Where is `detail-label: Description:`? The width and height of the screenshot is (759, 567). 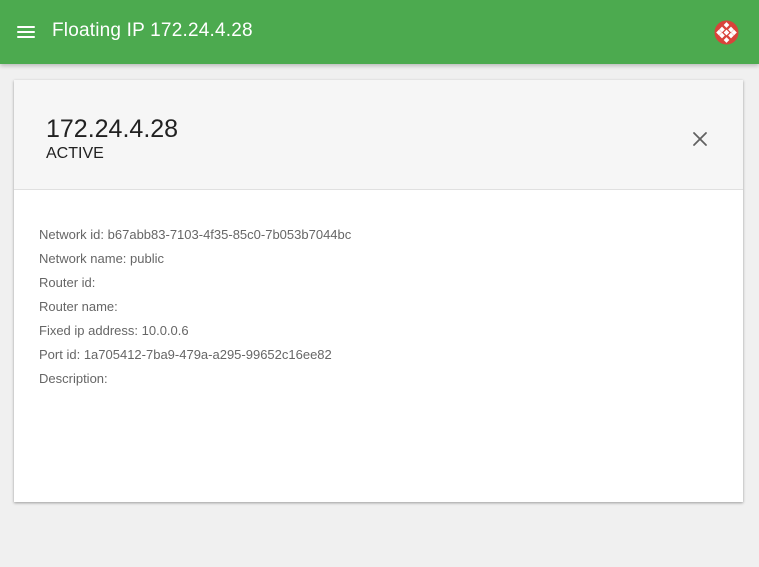
detail-label: Description: is located at coordinates (73, 378).